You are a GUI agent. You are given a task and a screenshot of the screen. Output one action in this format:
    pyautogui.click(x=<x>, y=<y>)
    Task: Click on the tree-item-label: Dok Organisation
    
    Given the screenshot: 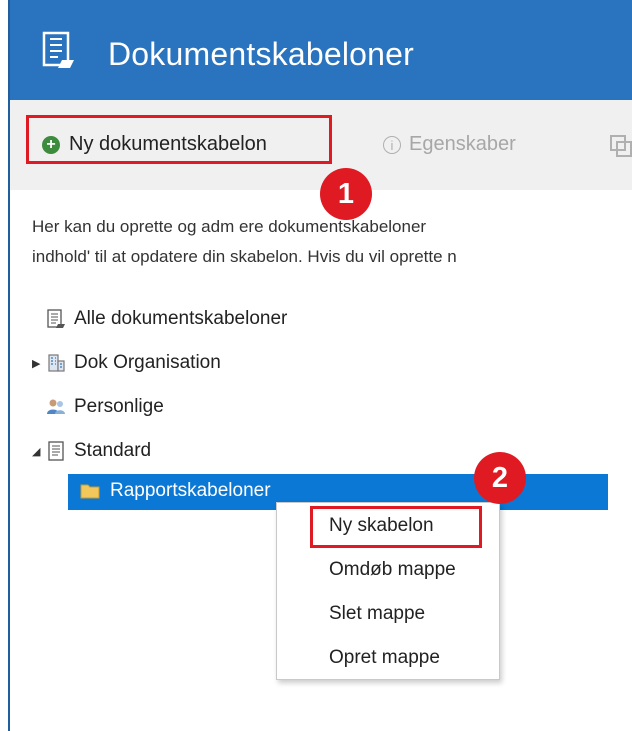 What is the action you would take?
    pyautogui.click(x=147, y=362)
    